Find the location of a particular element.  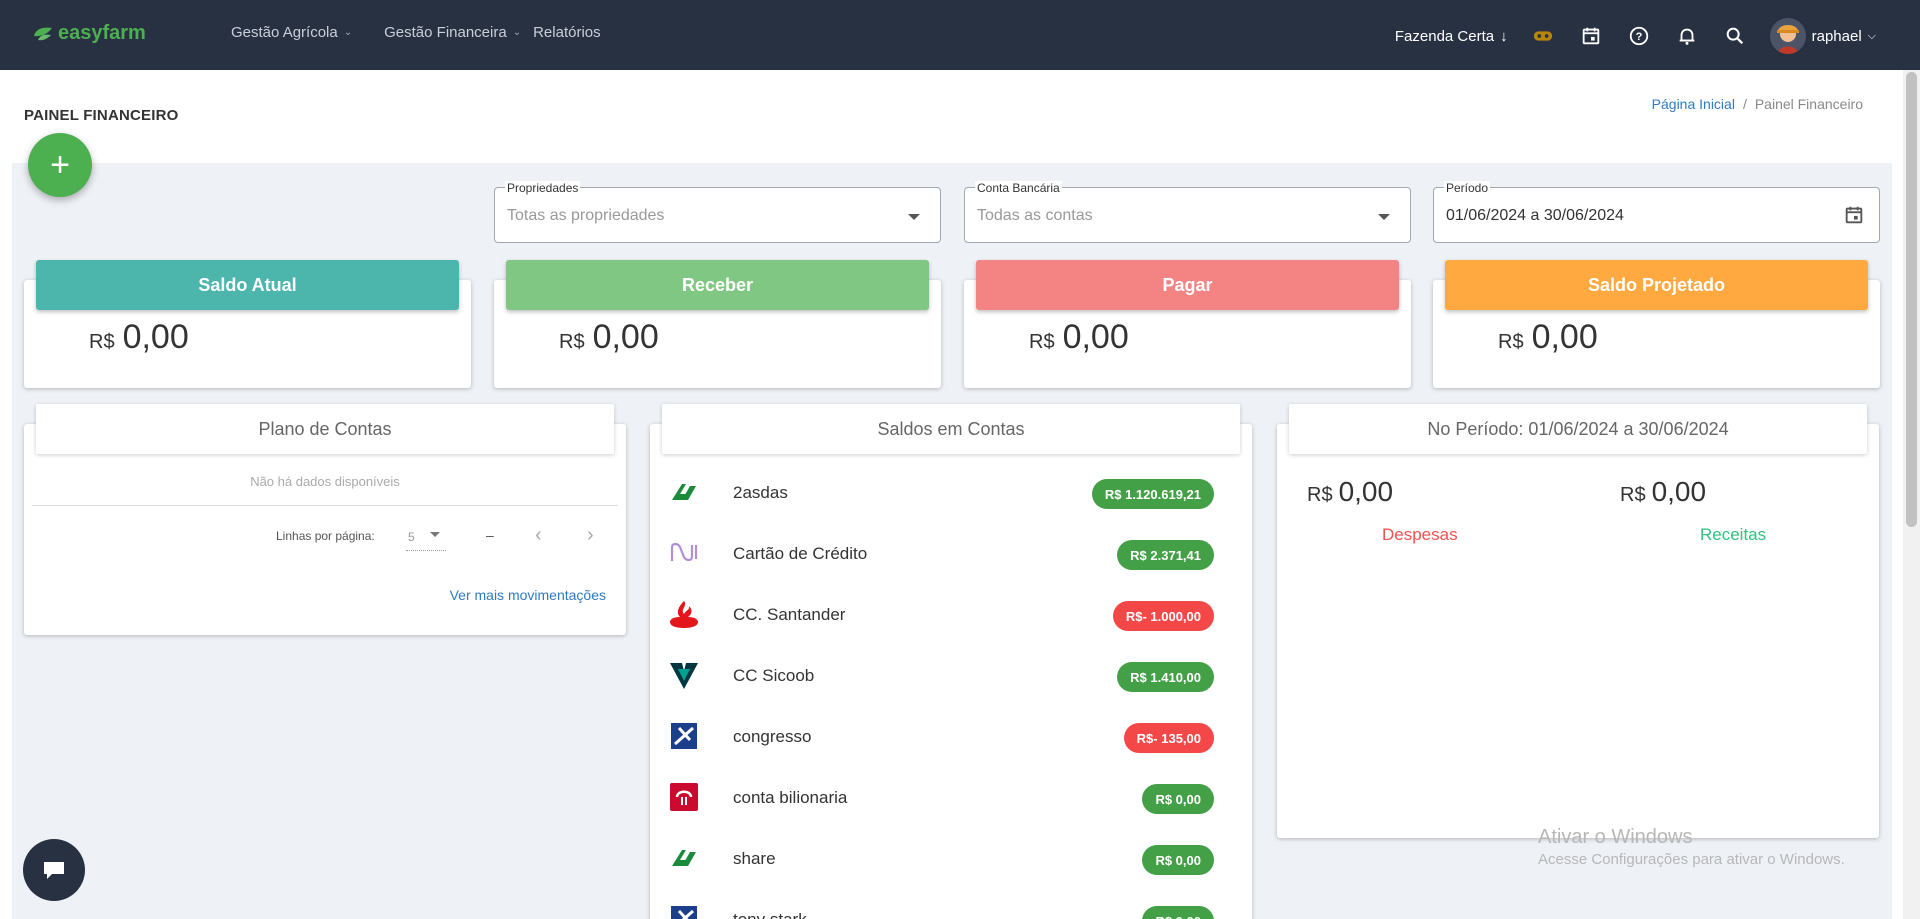

periodo-value: 01/06/2024 a 30/06/2024 is located at coordinates (1535, 215).